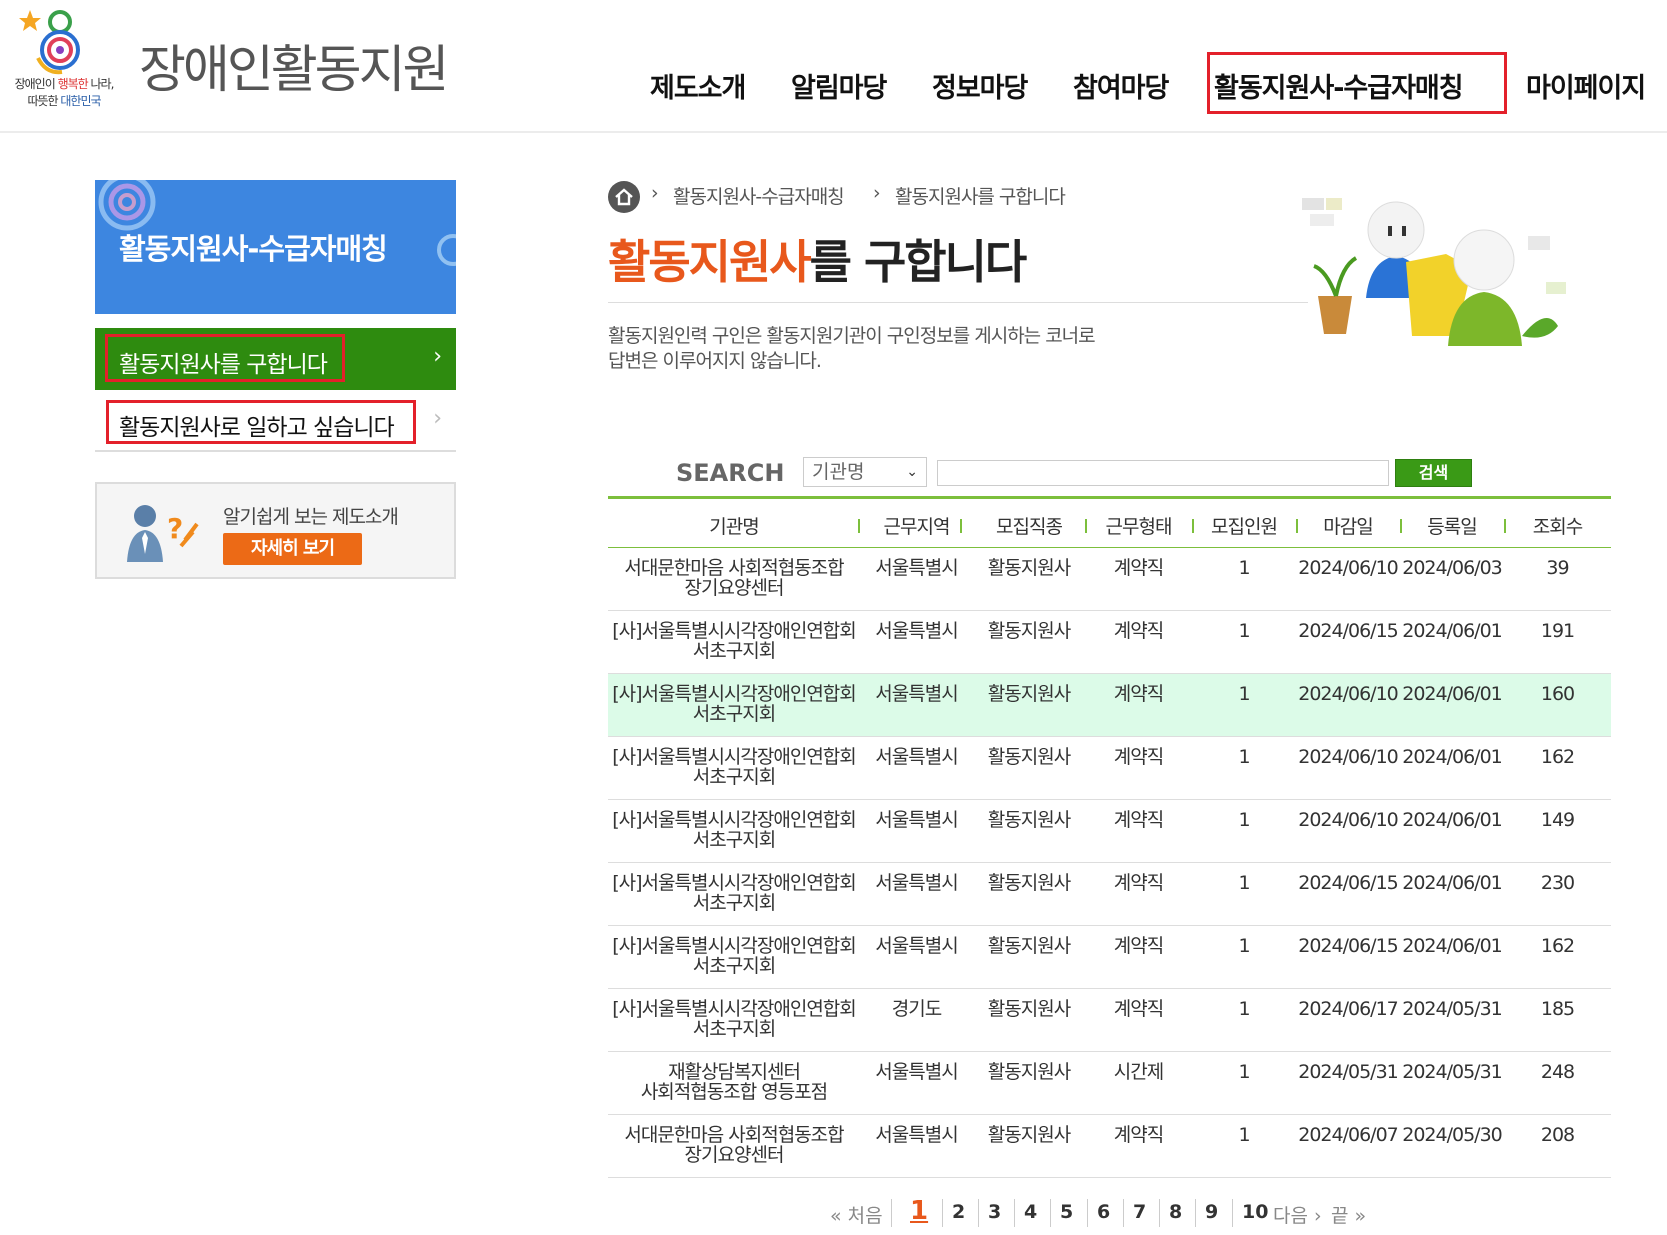 This screenshot has width=1667, height=1235. I want to click on cell-registered: 2024/05/30, so click(1452, 1135).